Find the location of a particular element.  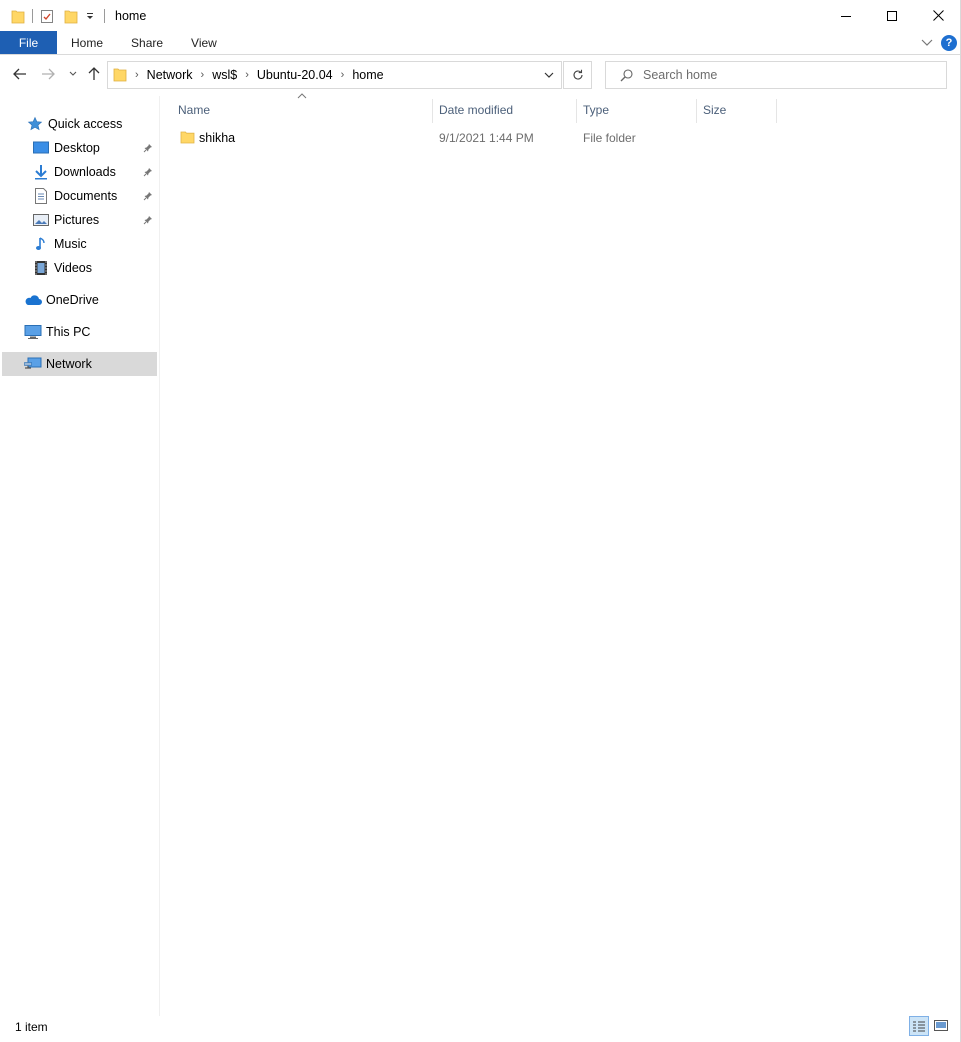

back-button is located at coordinates (20, 74).